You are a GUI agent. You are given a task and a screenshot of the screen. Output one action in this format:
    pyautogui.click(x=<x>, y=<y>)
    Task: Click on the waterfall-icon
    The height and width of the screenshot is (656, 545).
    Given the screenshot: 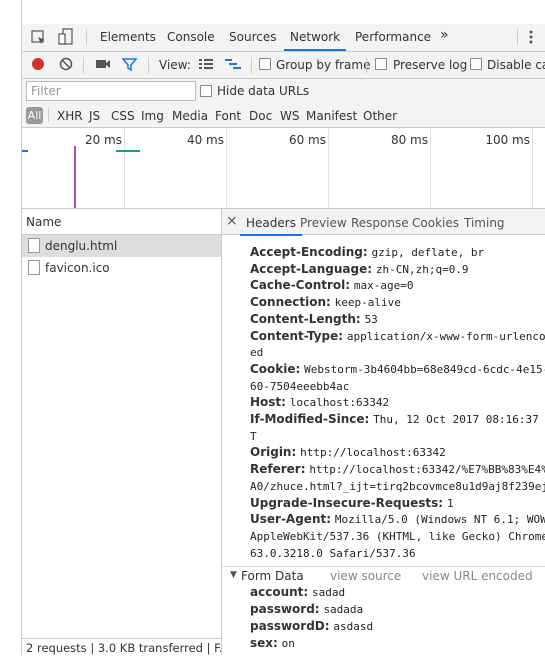 What is the action you would take?
    pyautogui.click(x=233, y=65)
    